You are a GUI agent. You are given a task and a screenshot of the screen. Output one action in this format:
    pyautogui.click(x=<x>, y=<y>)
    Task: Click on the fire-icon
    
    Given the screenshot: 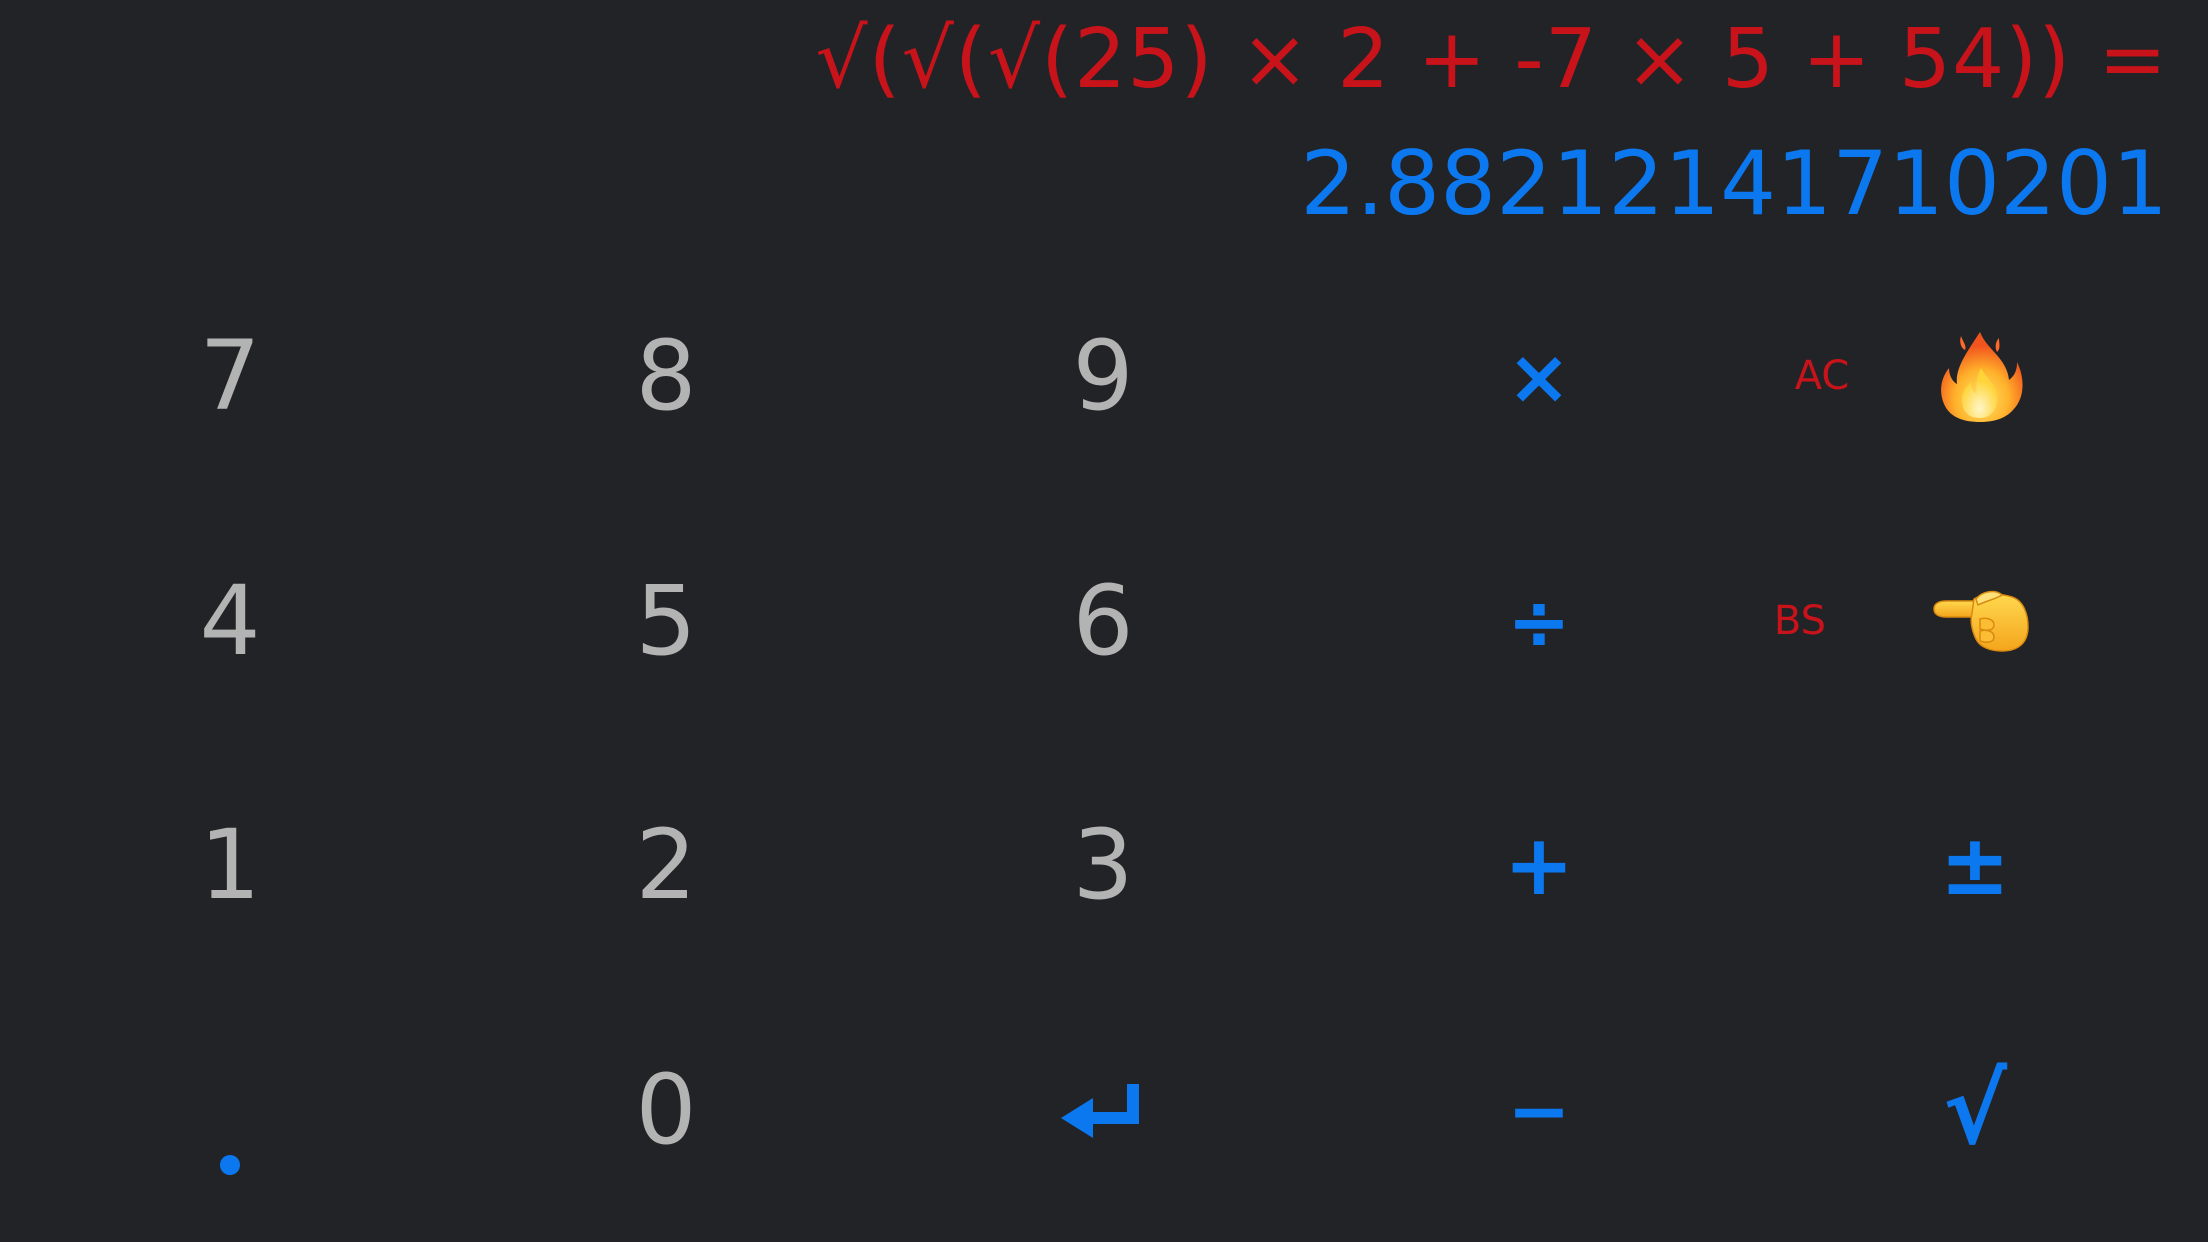 What is the action you would take?
    pyautogui.click(x=1982, y=377)
    